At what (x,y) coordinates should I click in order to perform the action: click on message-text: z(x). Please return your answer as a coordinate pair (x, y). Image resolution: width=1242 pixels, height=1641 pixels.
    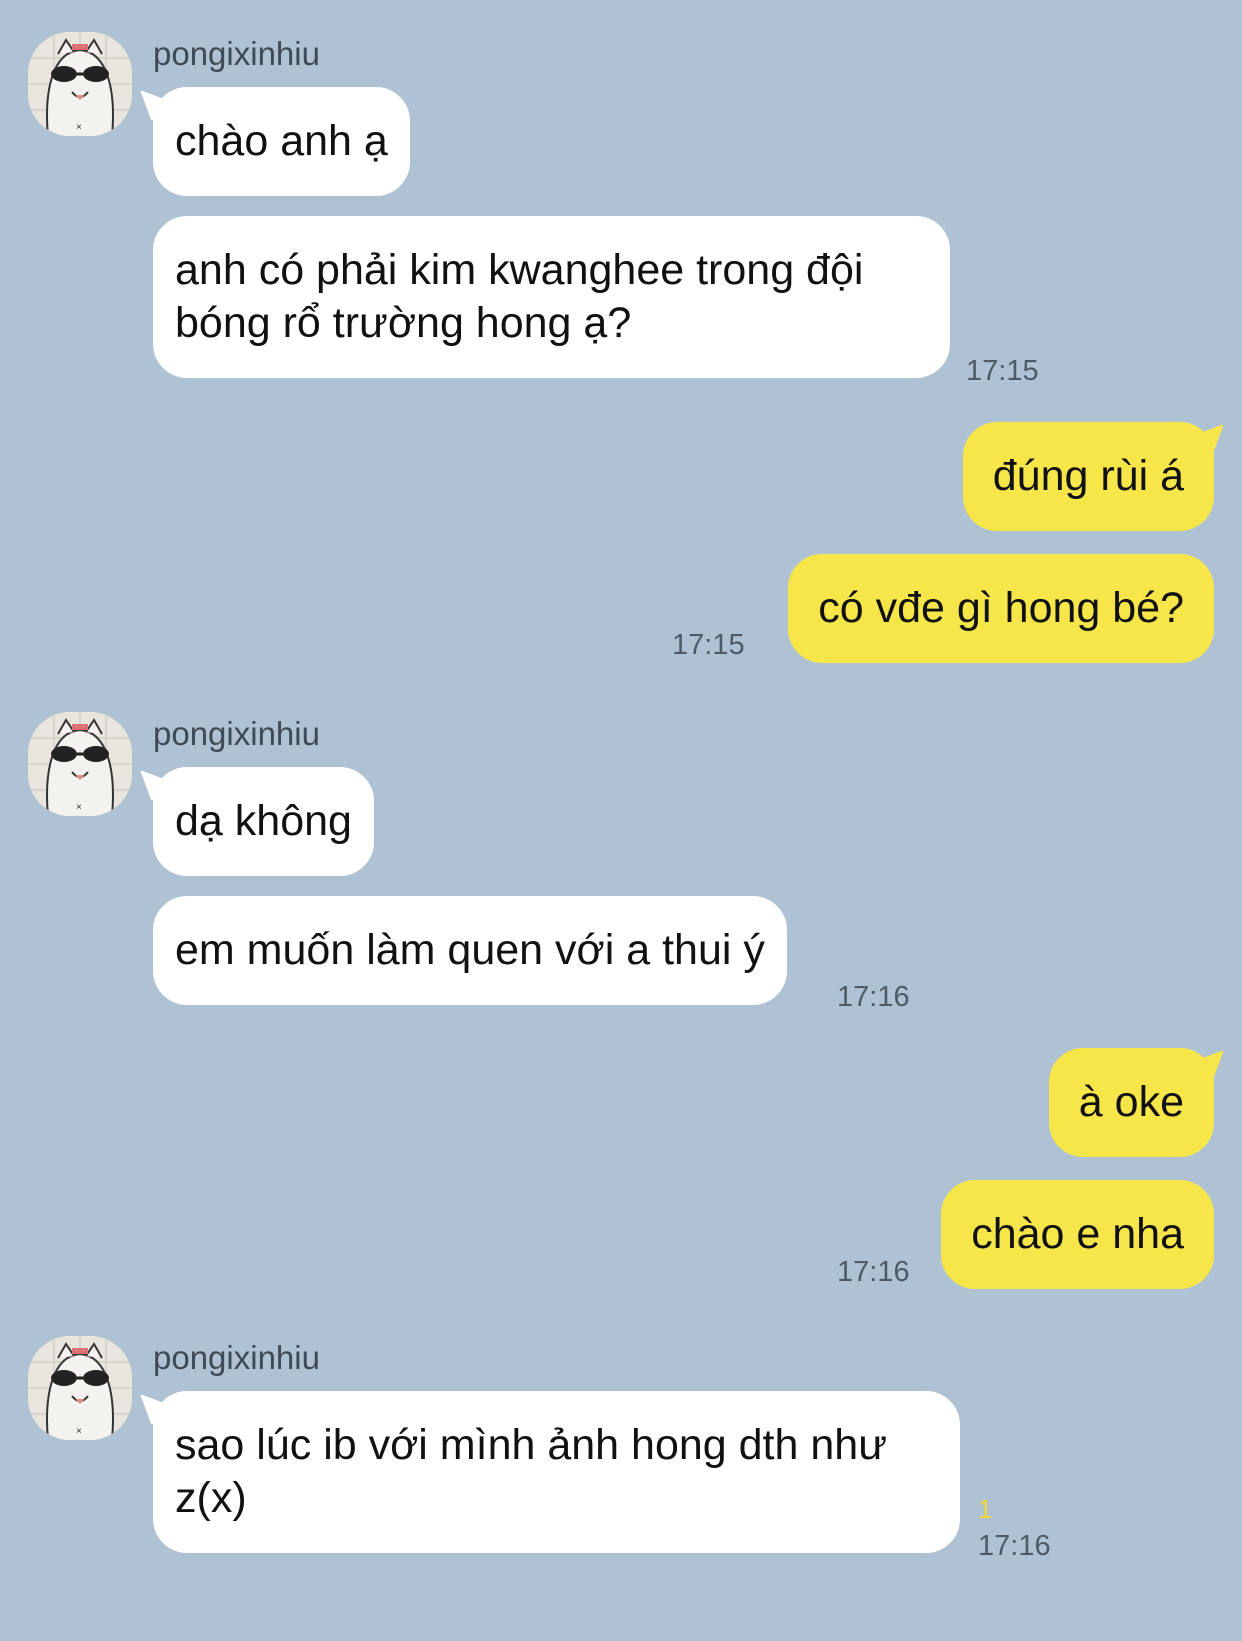
    Looking at the image, I should click on (211, 1498).